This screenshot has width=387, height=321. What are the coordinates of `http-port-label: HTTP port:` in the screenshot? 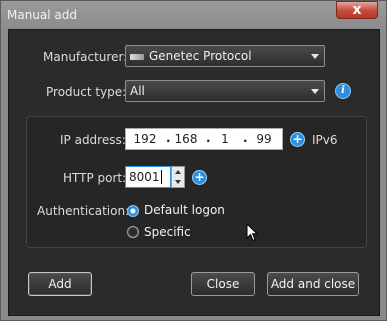 It's located at (95, 178).